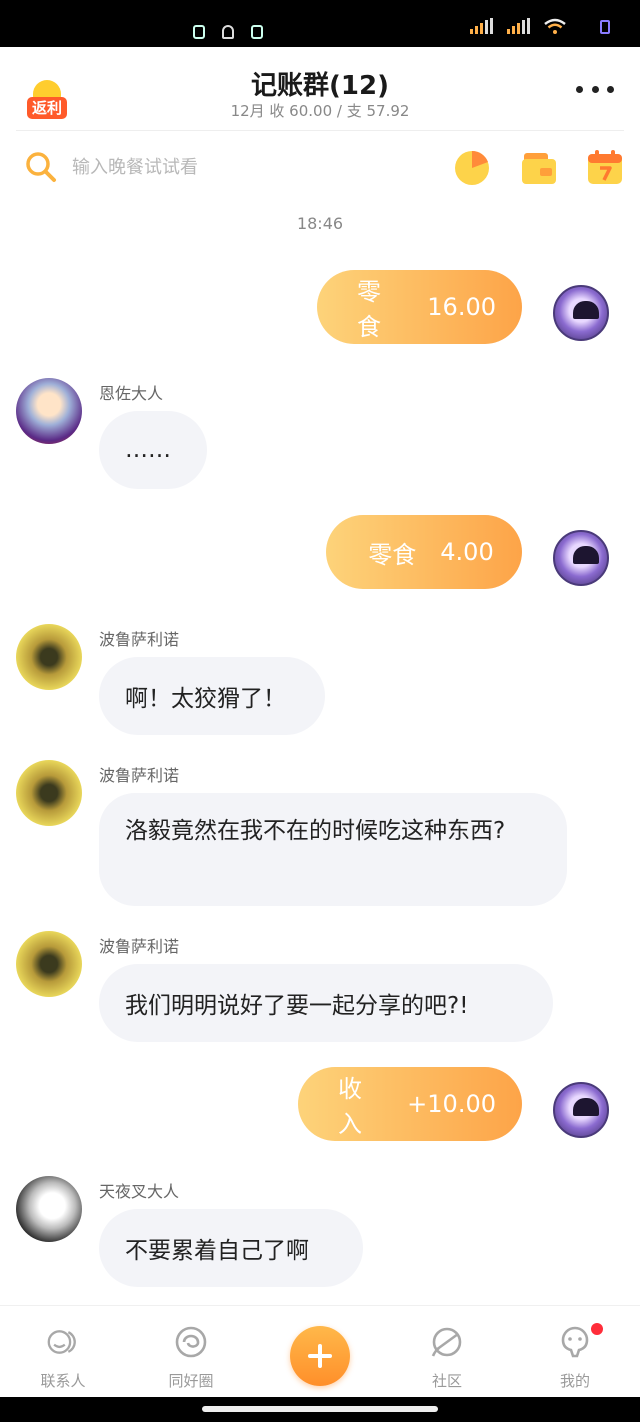  What do you see at coordinates (139, 1191) in the screenshot?
I see `sender-name: 天夜叉大人` at bounding box center [139, 1191].